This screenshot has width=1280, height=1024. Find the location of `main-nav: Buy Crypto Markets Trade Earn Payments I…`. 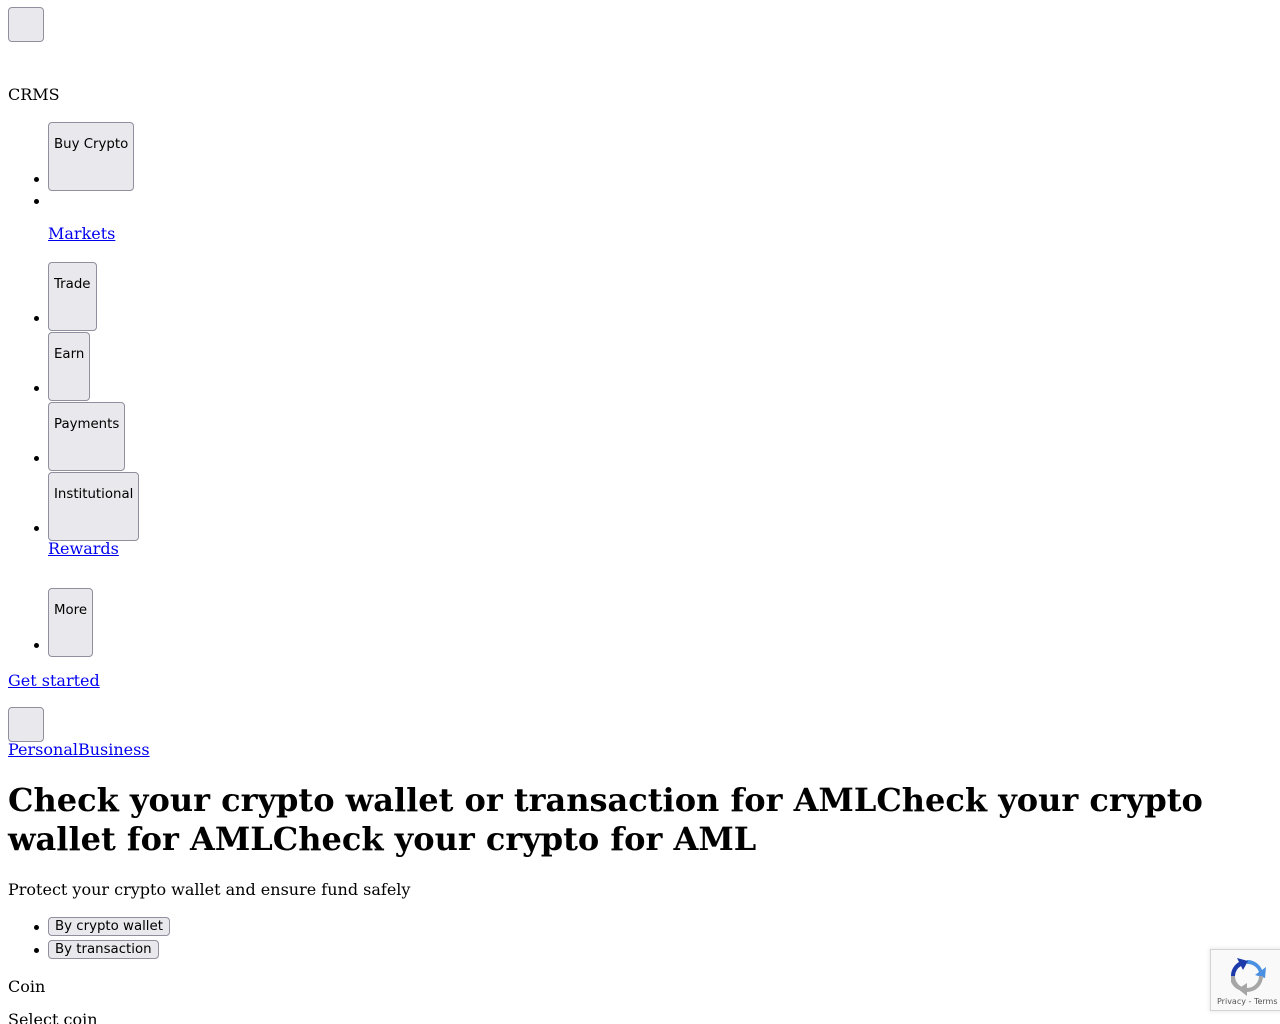

main-nav: Buy Crypto Markets Trade Earn Payments I… is located at coordinates (178, 390).